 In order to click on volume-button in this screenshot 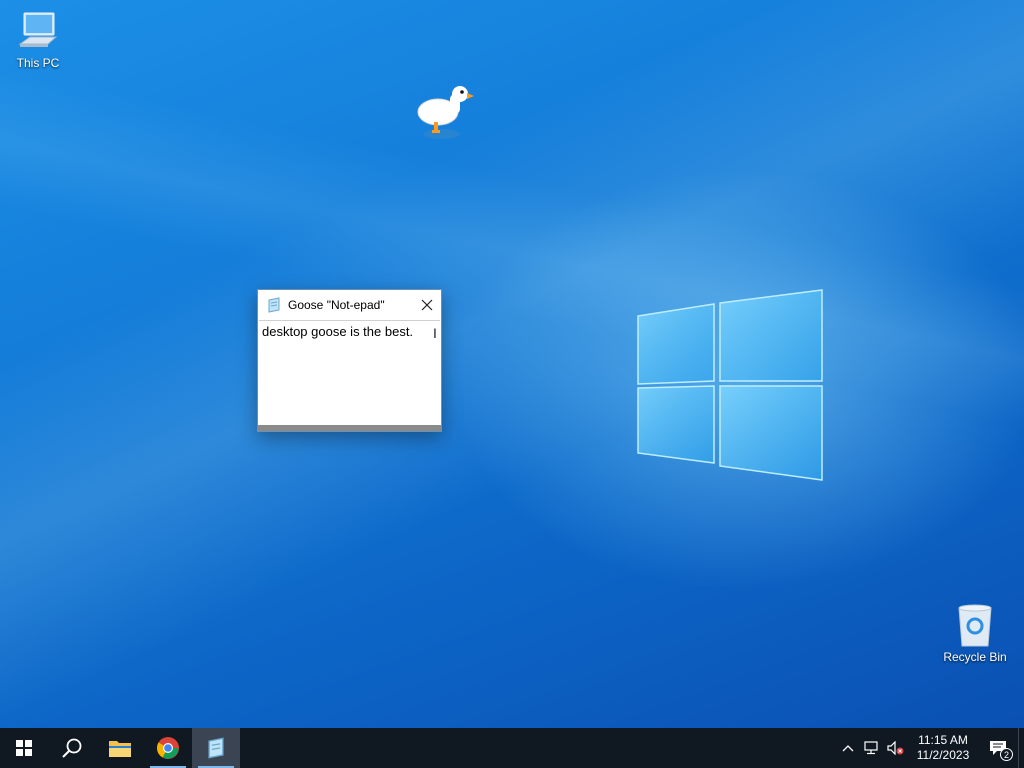, I will do `click(896, 748)`.